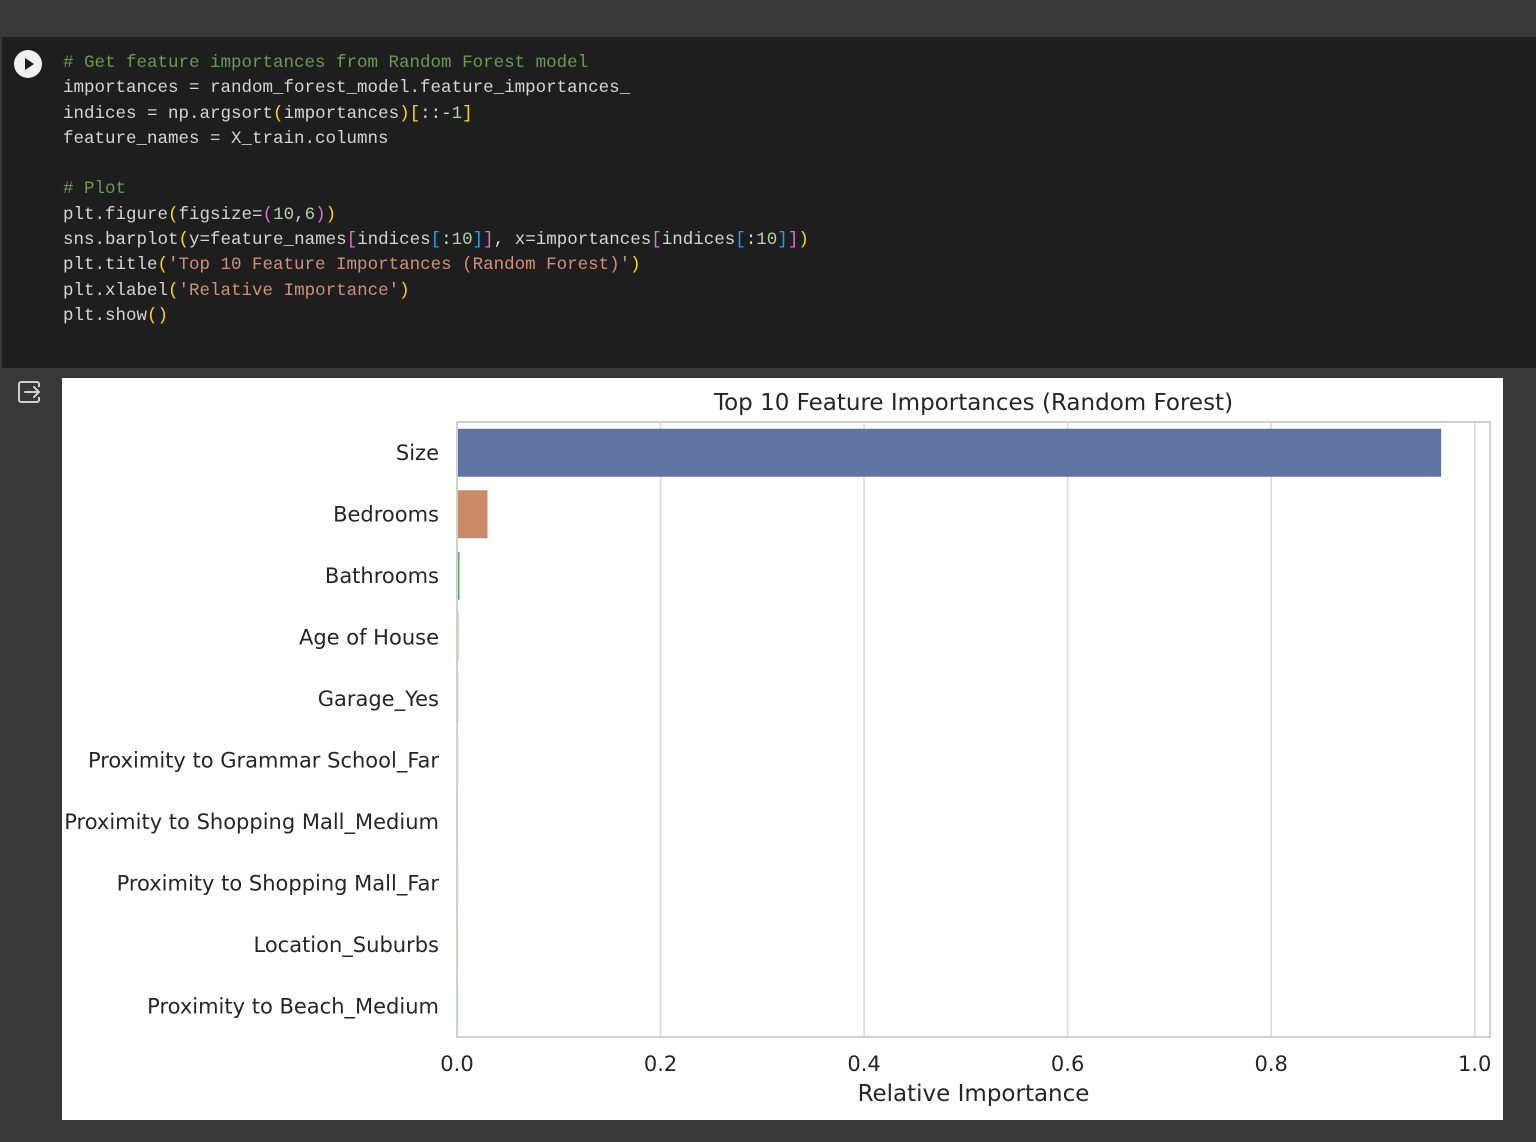 Image resolution: width=1536 pixels, height=1142 pixels. I want to click on y-tick-label: Garage_Yes, so click(378, 699).